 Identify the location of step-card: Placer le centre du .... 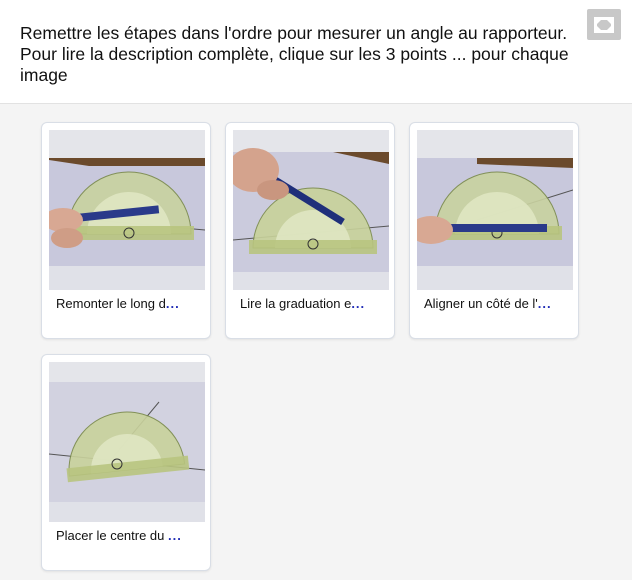
(126, 462).